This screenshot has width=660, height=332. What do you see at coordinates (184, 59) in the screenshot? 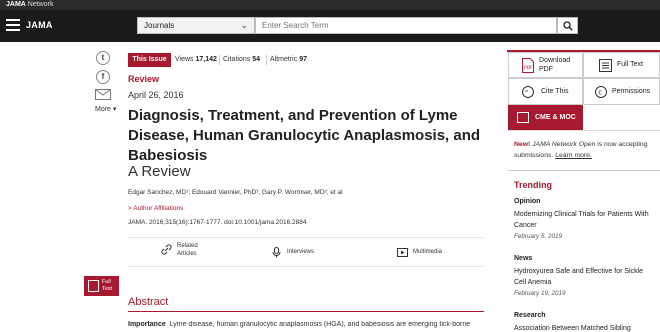
I see `views-label: Views` at bounding box center [184, 59].